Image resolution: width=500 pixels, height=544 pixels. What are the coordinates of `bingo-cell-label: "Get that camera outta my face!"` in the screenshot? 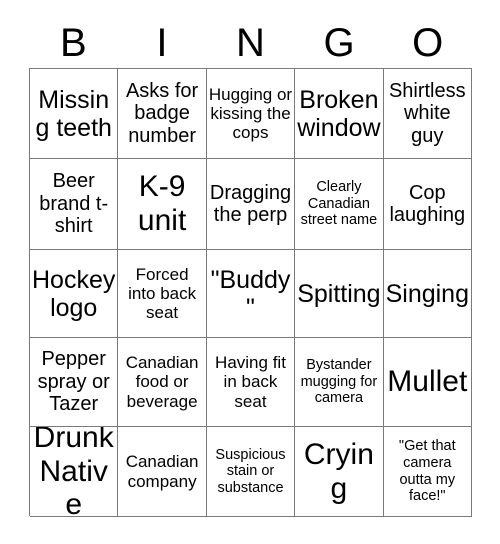 It's located at (427, 471).